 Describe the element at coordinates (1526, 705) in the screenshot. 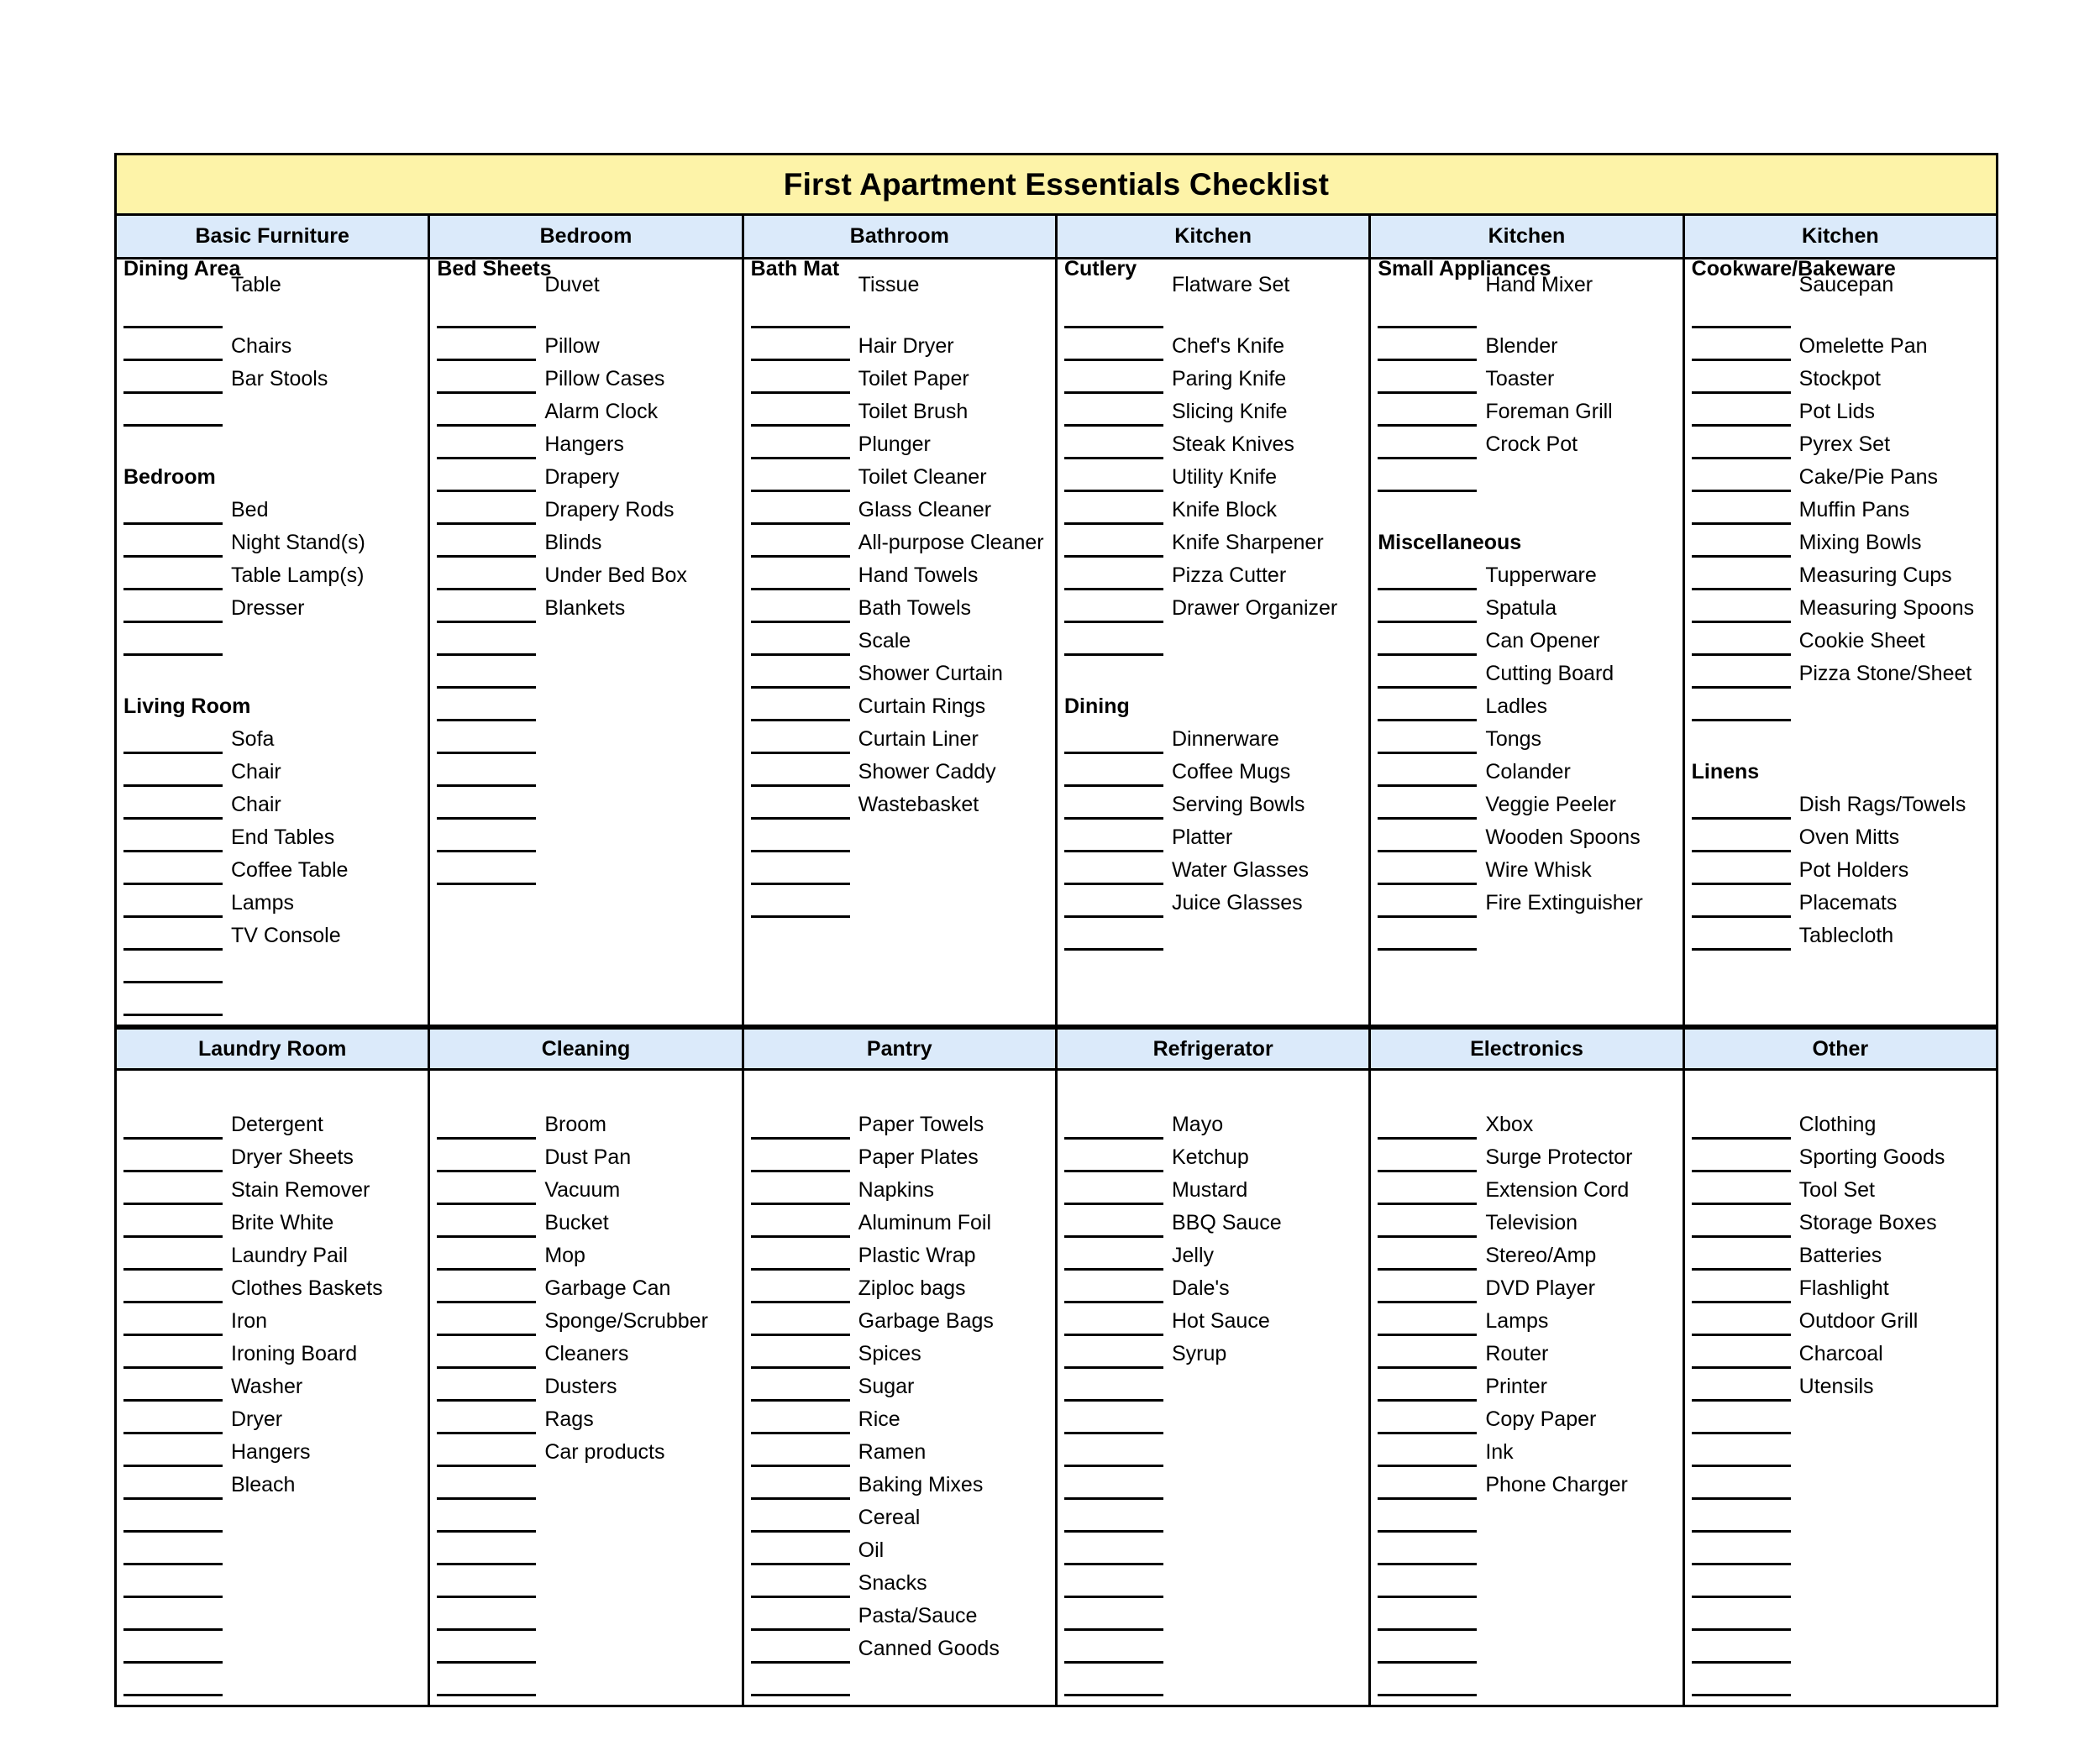

I see `checklist-item: Ladles` at that location.